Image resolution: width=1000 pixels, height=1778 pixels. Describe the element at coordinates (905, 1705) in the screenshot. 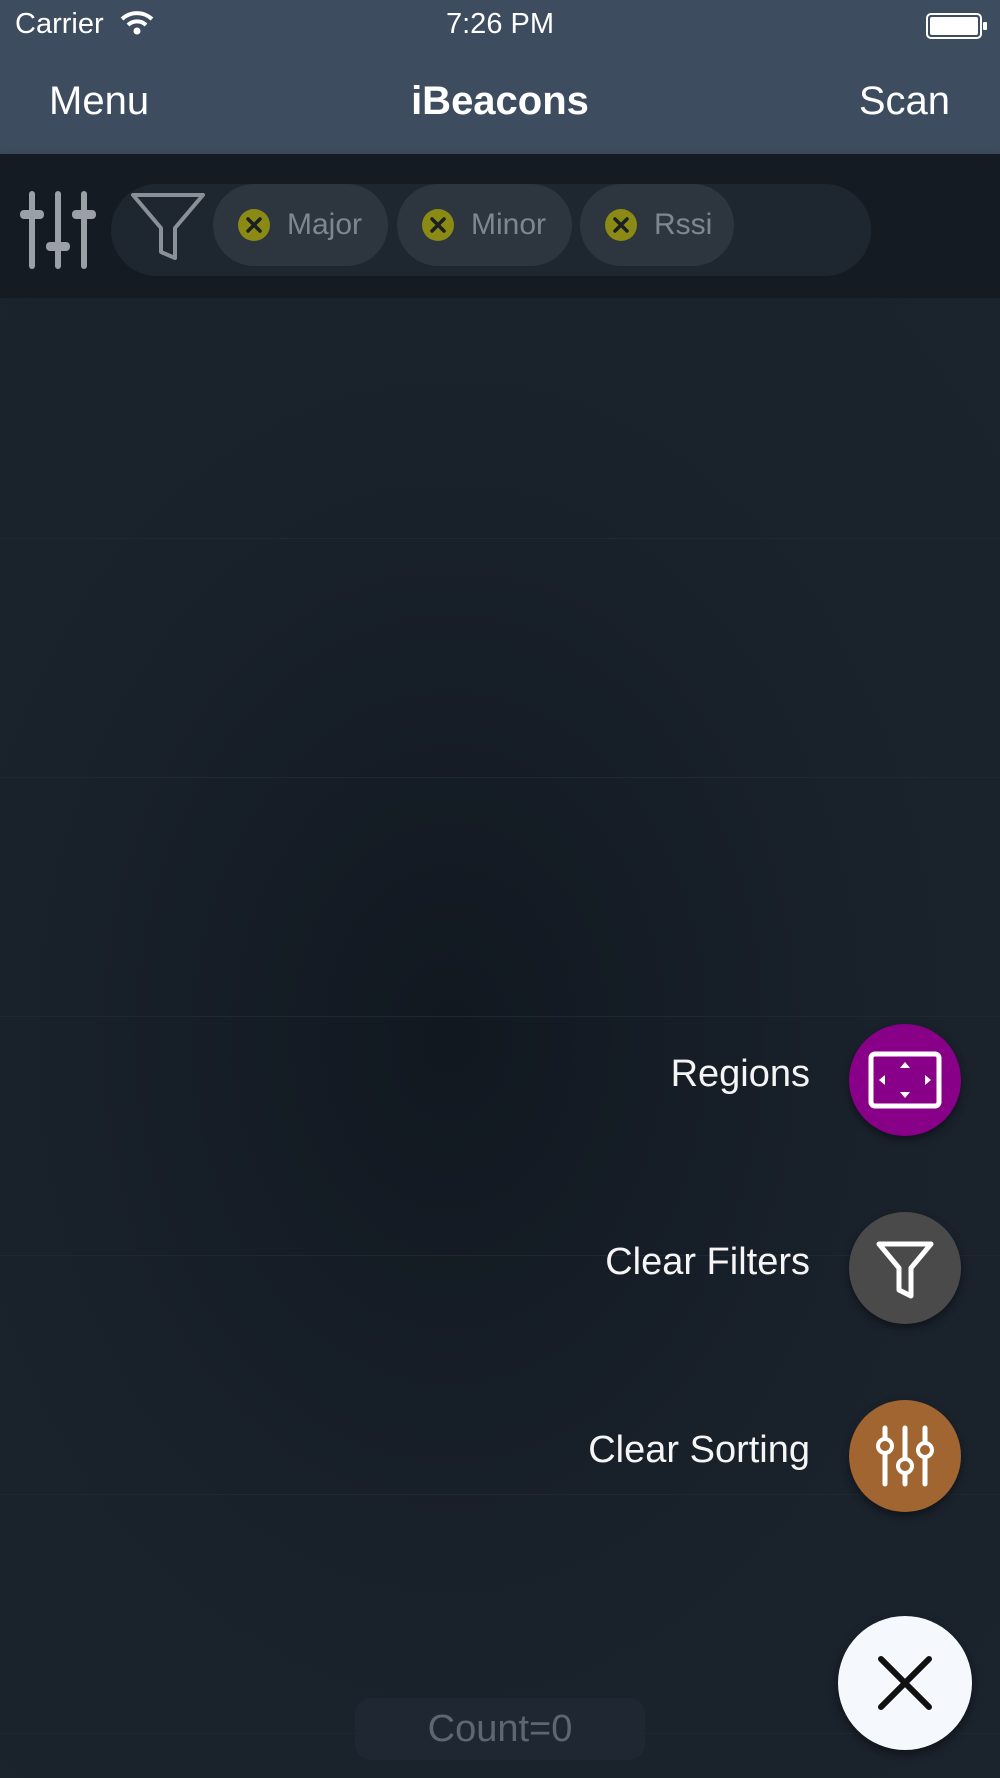

I see `close-icon` at that location.